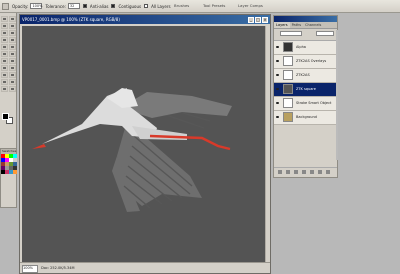 The height and width of the screenshot is (274, 400). What do you see at coordinates (265, 19) in the screenshot?
I see `close-icon: ×` at bounding box center [265, 19].